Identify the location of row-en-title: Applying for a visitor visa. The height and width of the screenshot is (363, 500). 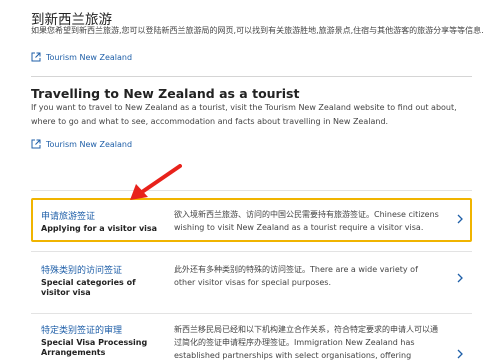
(99, 228).